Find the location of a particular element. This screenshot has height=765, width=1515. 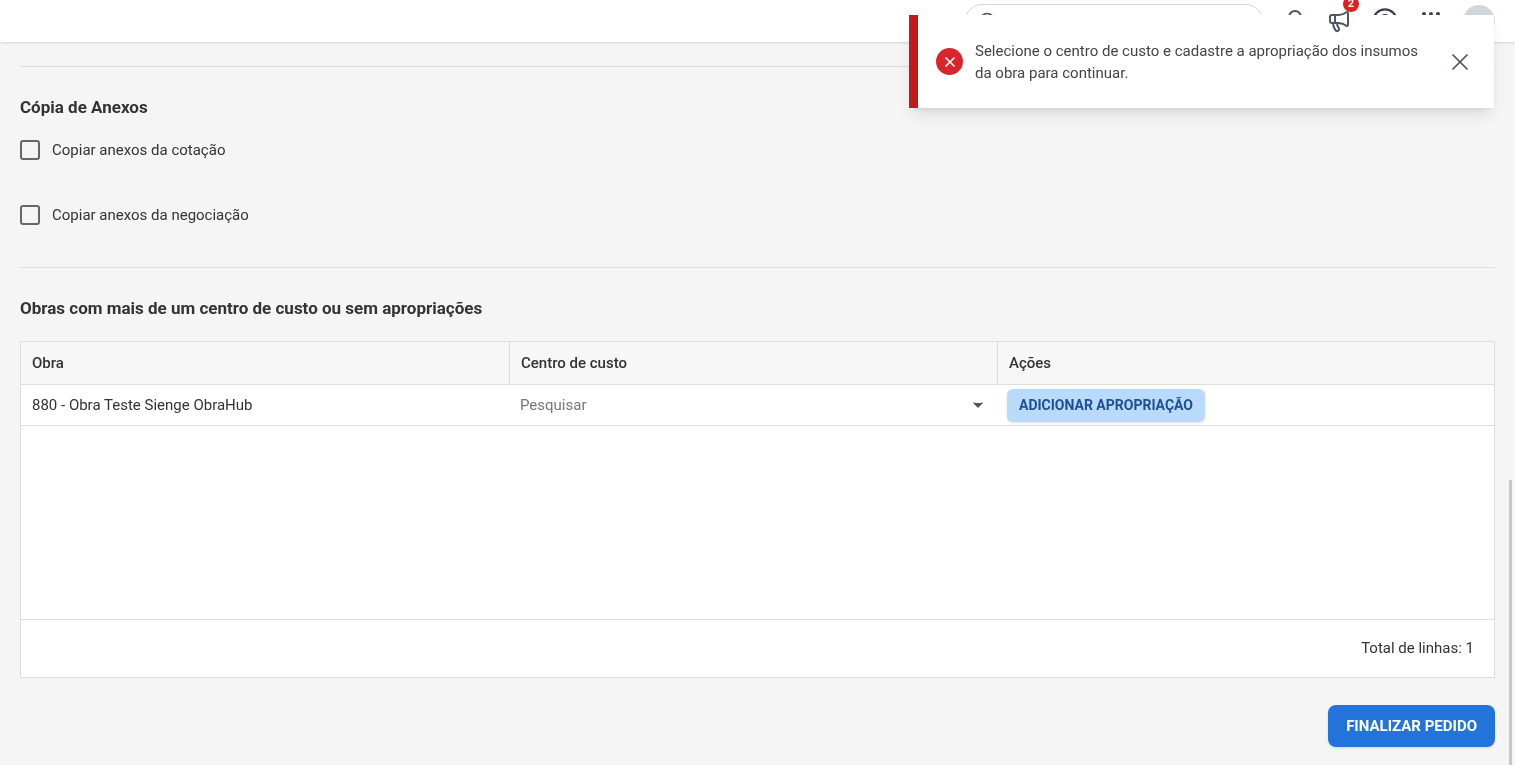

finish-order-button: FINALIZAR PEDIDO is located at coordinates (1411, 726).